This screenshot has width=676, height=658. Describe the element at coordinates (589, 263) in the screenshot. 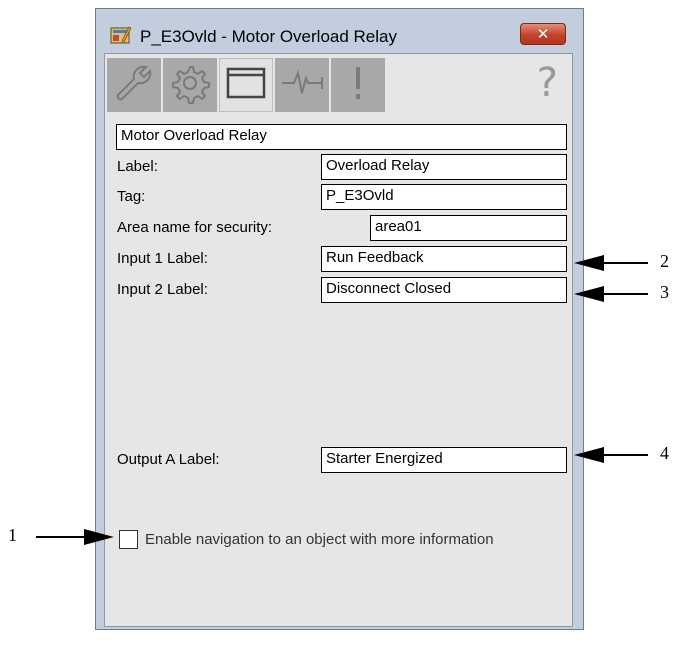

I see `callout-2-arrowhead` at that location.